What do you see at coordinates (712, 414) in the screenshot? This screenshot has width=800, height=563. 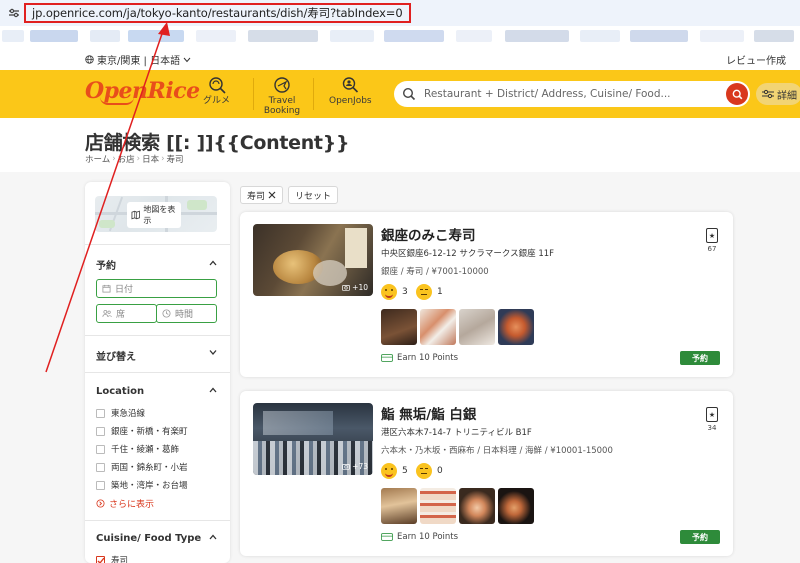 I see `bookmark-star-icon: ★` at bounding box center [712, 414].